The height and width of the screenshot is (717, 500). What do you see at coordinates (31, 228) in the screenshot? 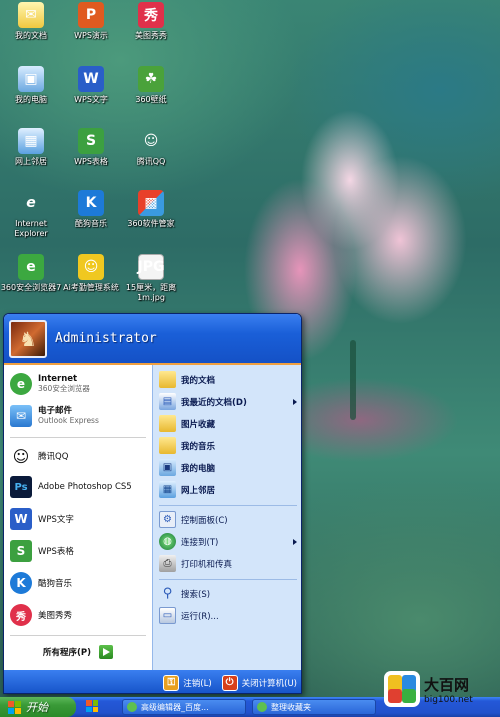
I see `desktop-icon-label: Internet Explorer` at bounding box center [31, 228].